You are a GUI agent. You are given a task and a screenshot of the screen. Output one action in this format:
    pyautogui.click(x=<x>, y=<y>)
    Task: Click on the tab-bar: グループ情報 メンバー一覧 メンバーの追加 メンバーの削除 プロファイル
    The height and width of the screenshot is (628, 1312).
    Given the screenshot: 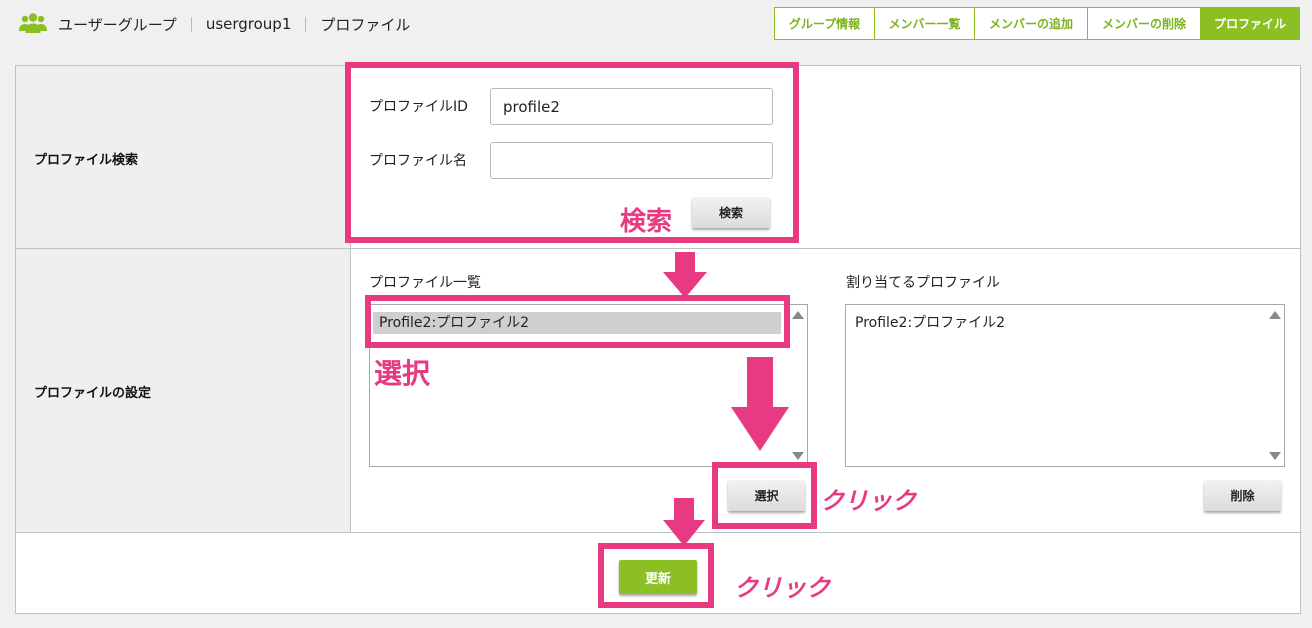 What is the action you would take?
    pyautogui.click(x=1037, y=23)
    